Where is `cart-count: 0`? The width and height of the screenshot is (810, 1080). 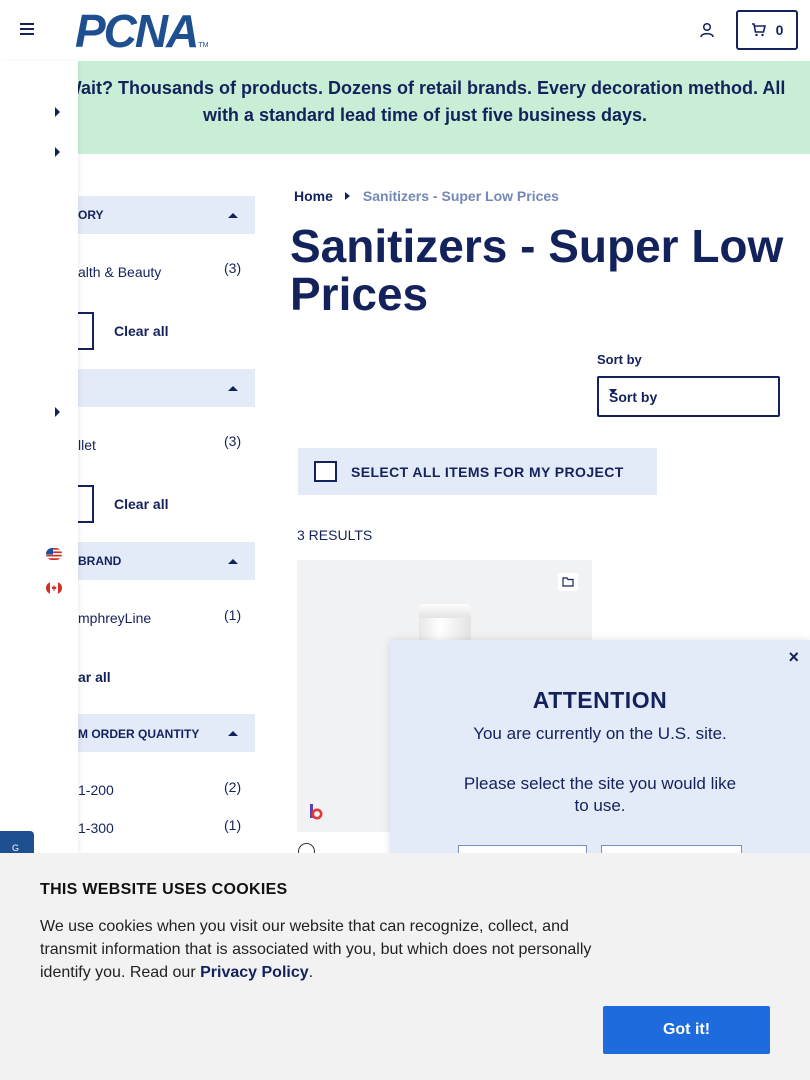
cart-count: 0 is located at coordinates (779, 30).